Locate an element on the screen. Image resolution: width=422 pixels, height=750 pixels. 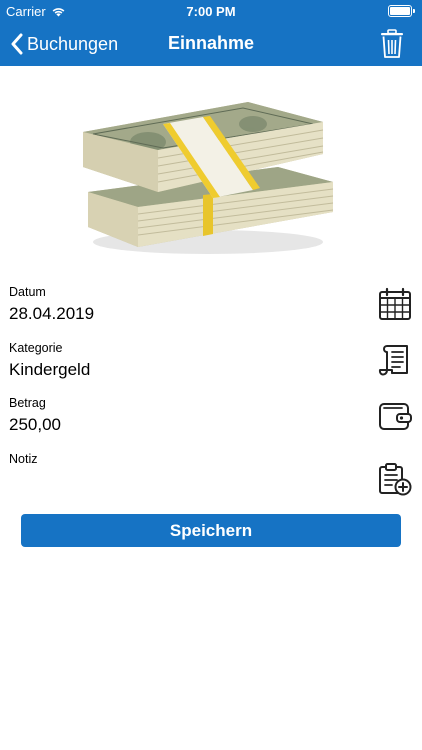
status-time: 7:00 PM is located at coordinates (211, 11).